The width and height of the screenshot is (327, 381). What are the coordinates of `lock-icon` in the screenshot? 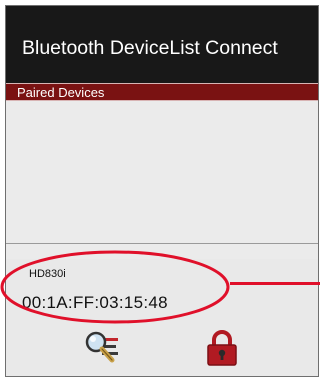 It's located at (222, 348).